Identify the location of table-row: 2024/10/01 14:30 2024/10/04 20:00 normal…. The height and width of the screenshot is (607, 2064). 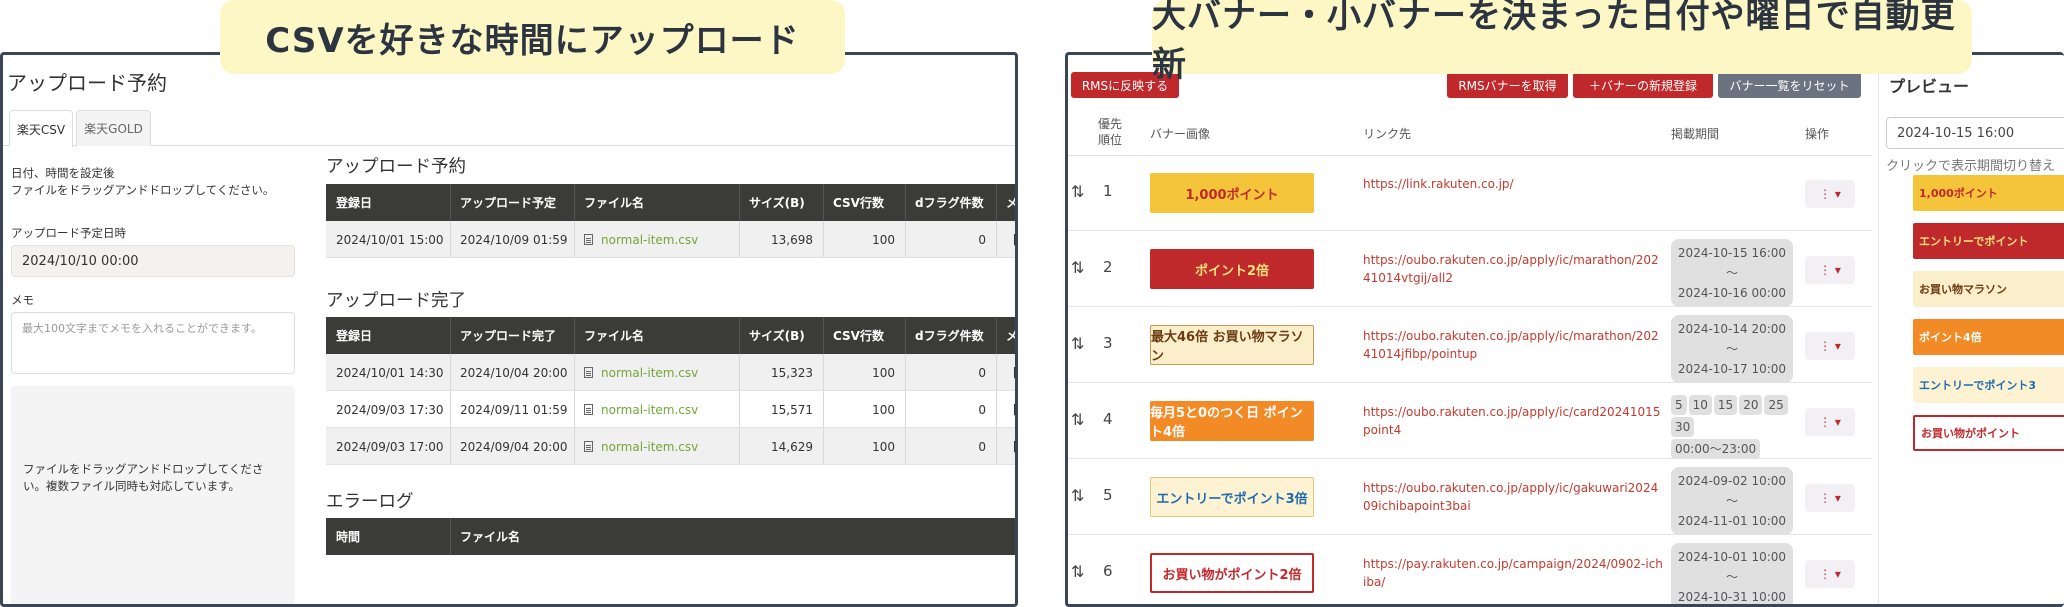
(670, 372).